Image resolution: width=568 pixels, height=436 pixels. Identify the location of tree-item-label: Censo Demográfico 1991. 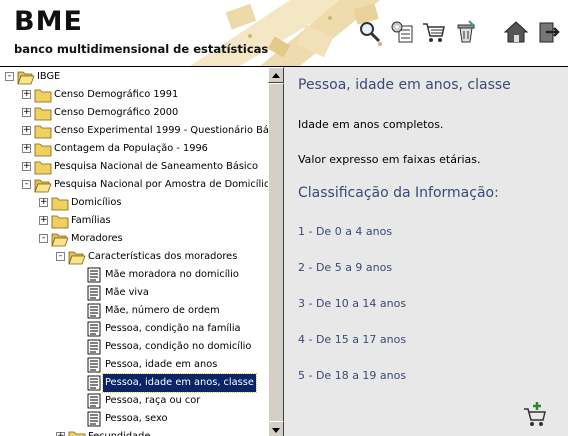
(116, 95).